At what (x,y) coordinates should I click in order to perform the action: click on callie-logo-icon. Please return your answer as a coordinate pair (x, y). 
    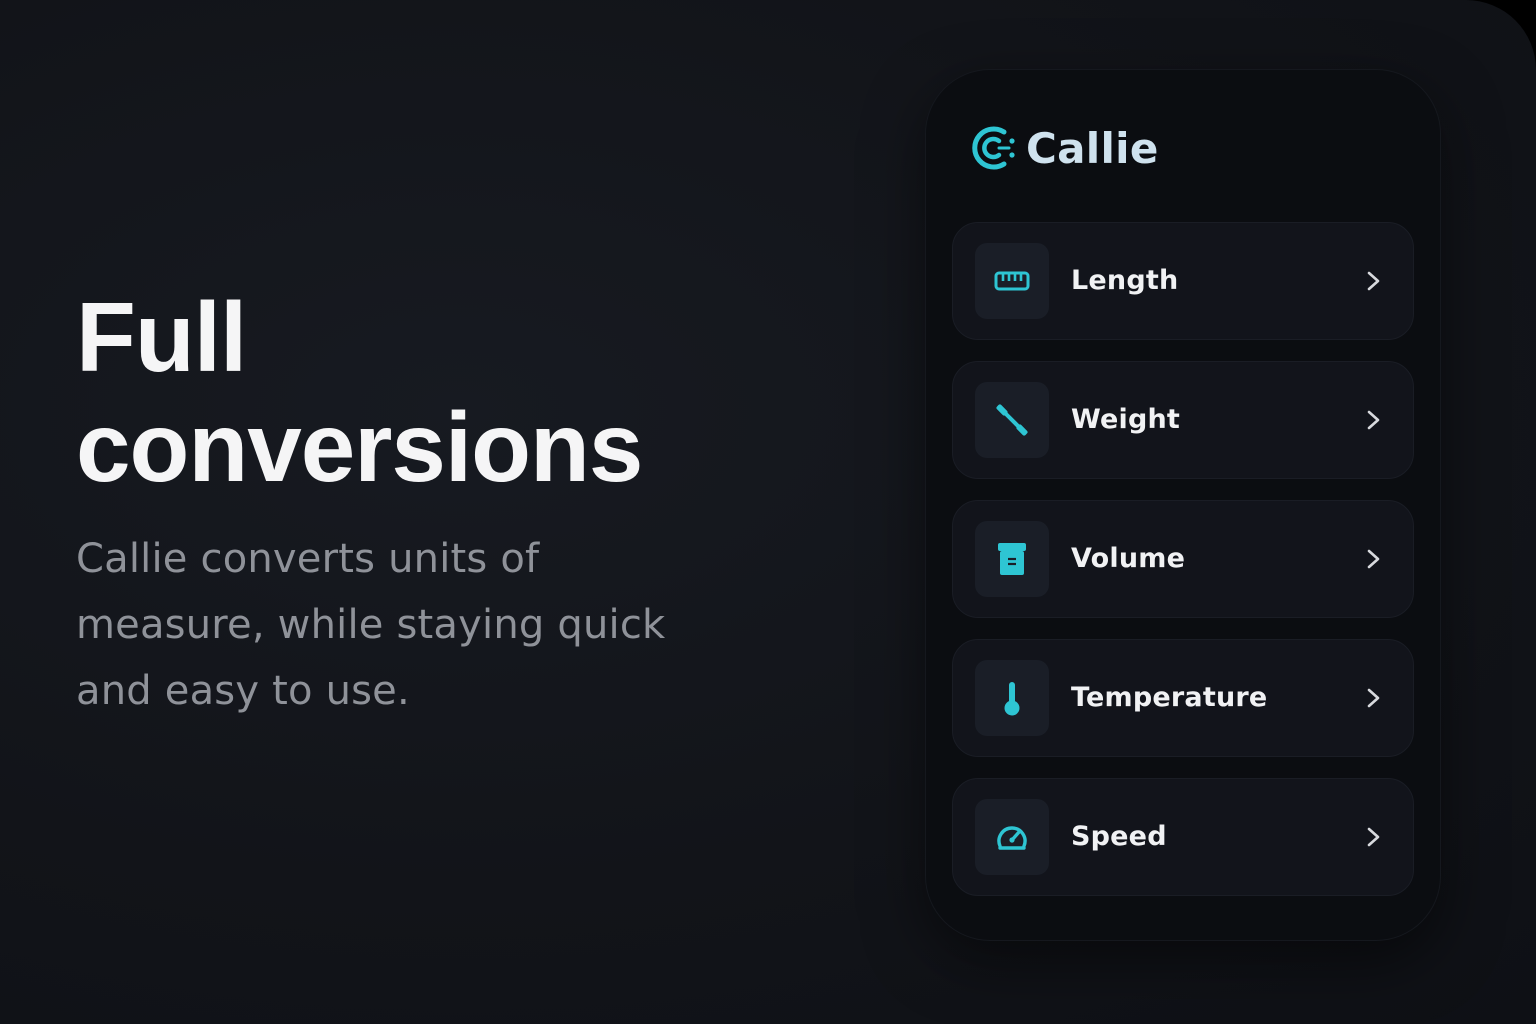
    Looking at the image, I should click on (993, 148).